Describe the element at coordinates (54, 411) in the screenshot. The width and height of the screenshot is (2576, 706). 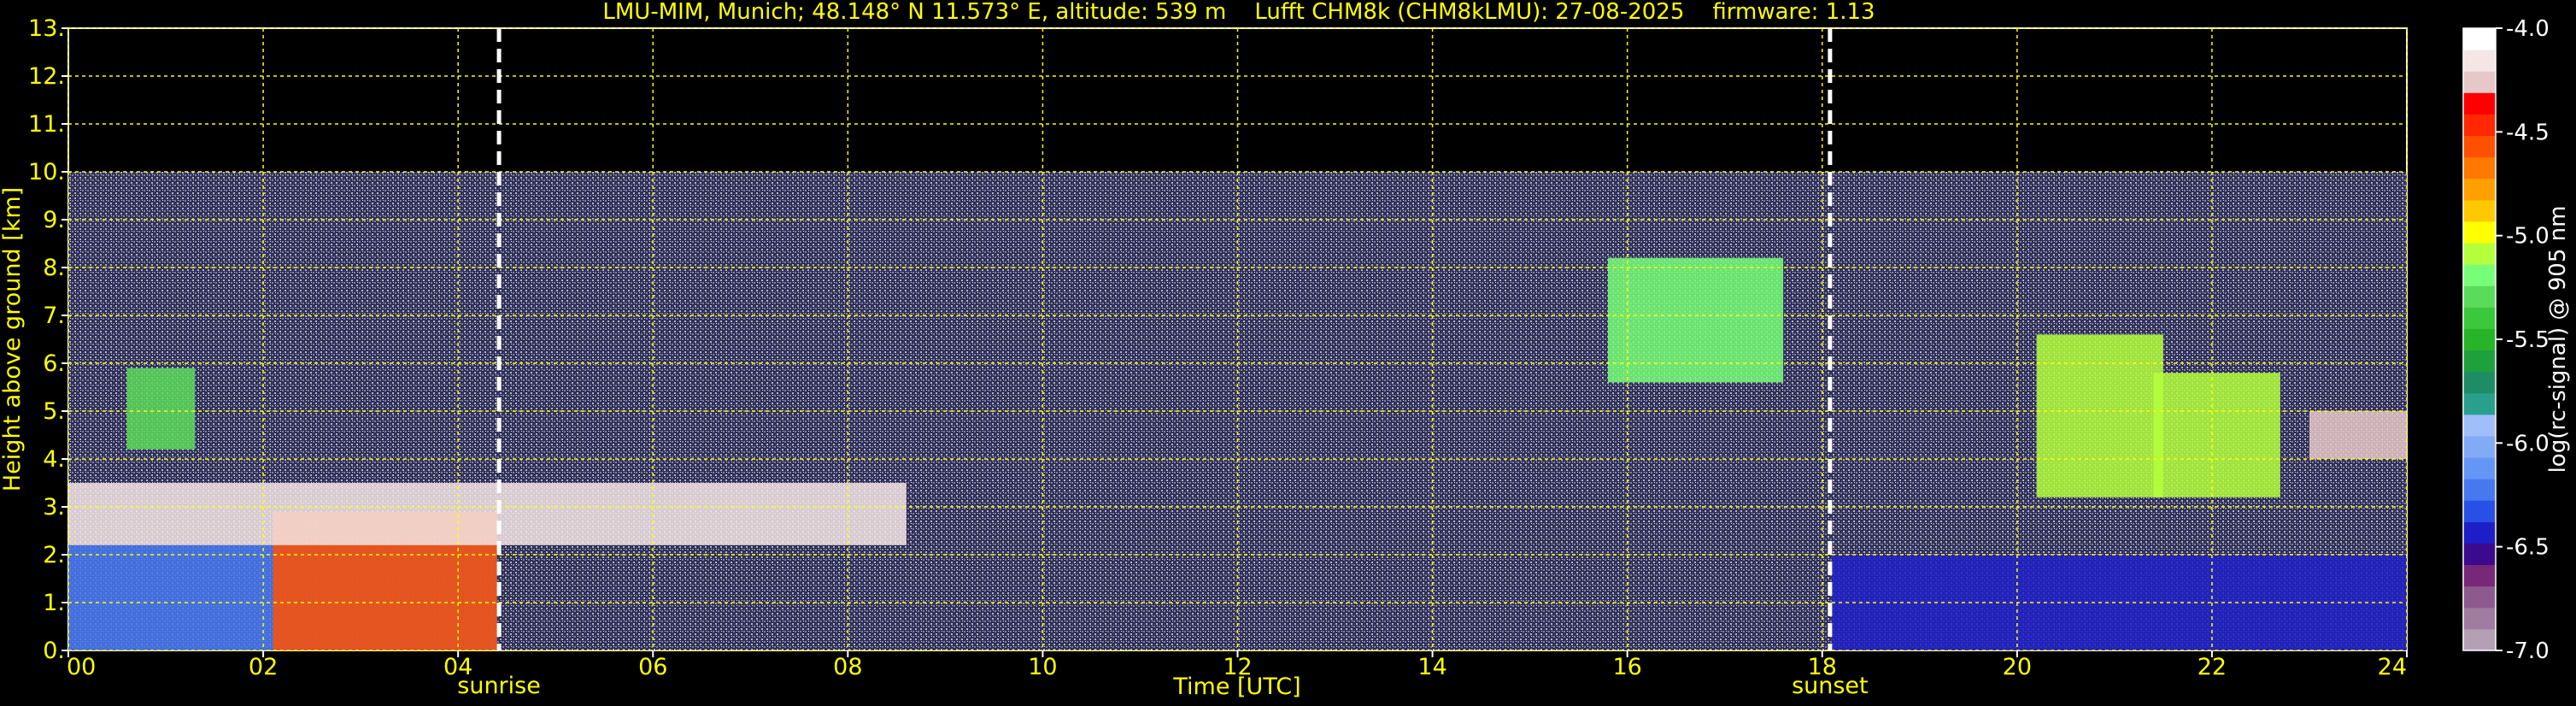
I see `y-tick-label: 5.` at that location.